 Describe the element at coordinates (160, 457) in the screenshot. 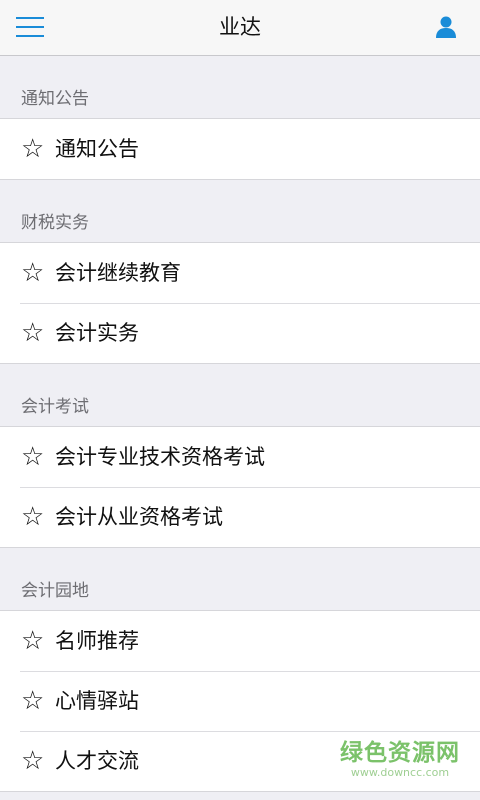

I see `list-item-label: 会计专业技术资格考试` at that location.